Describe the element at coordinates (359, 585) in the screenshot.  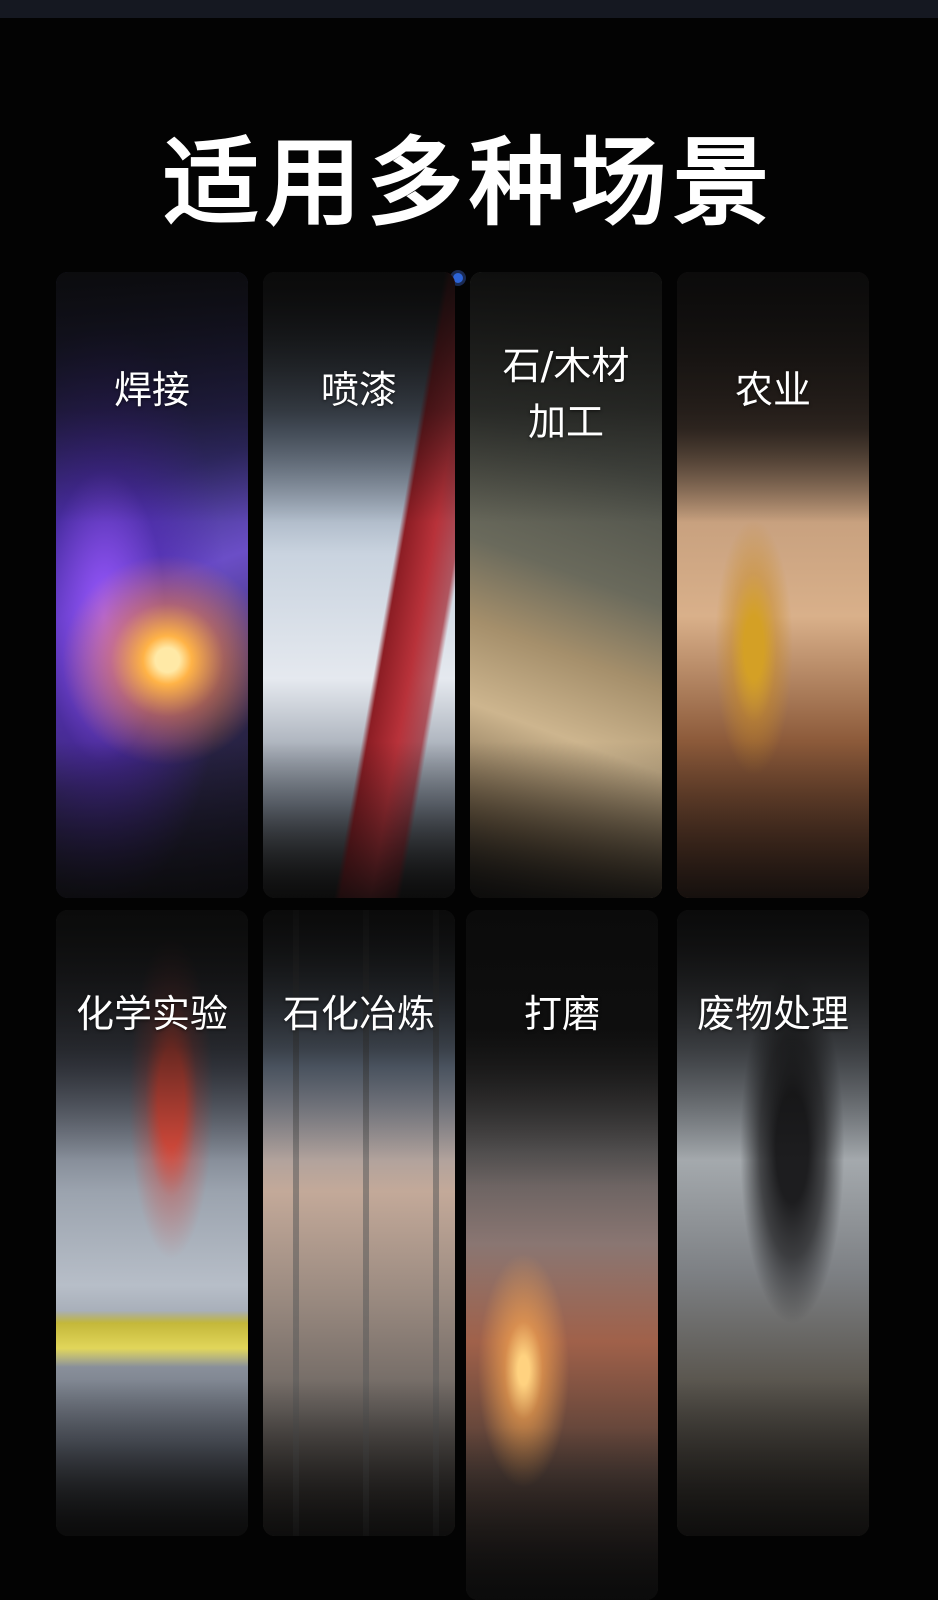
I see `scene-card-spray-painting: 喷漆` at that location.